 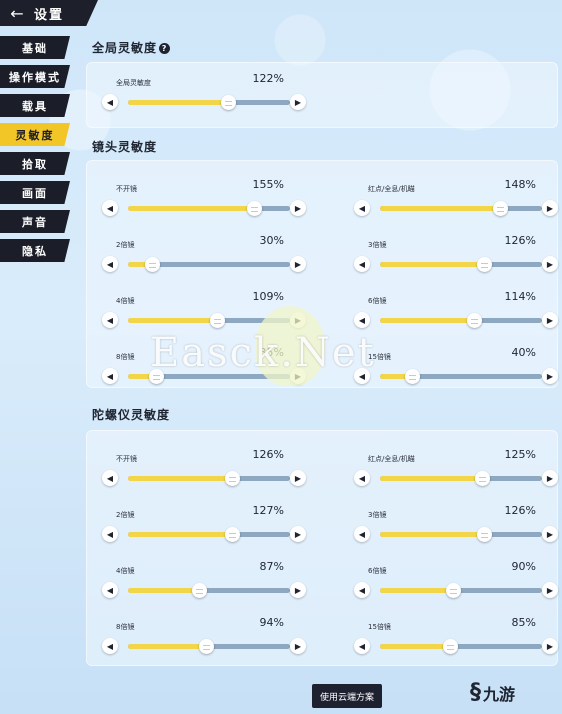 I want to click on sidebar-item-2: 载具, so click(x=35, y=105).